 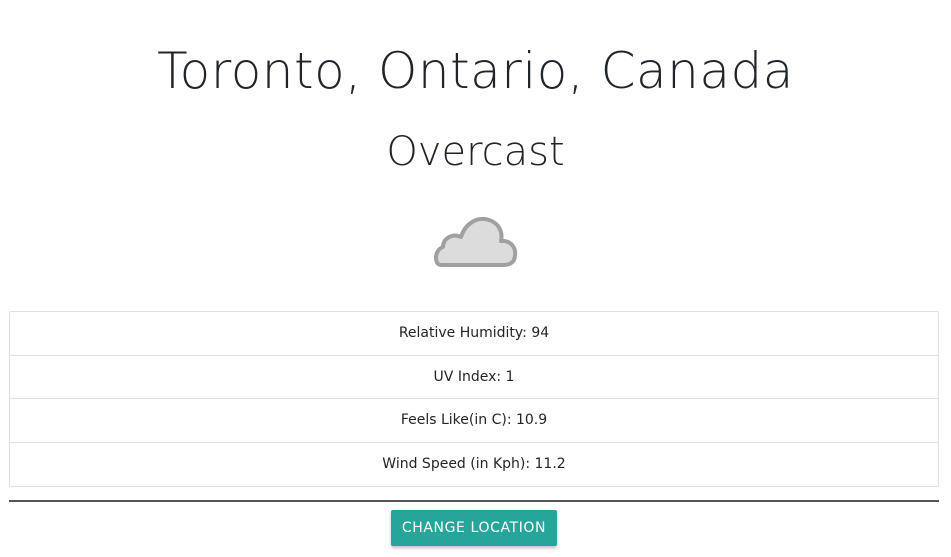 I want to click on detail-row-wind-speed: Wind Speed (in Kph): 11.2, so click(x=474, y=464).